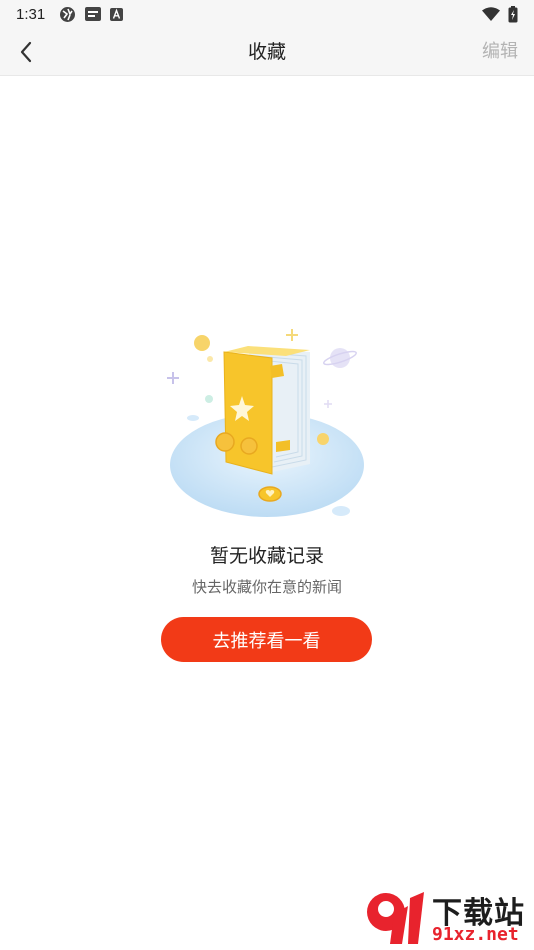 The width and height of the screenshot is (534, 950). I want to click on status-notification-icons, so click(91, 14).